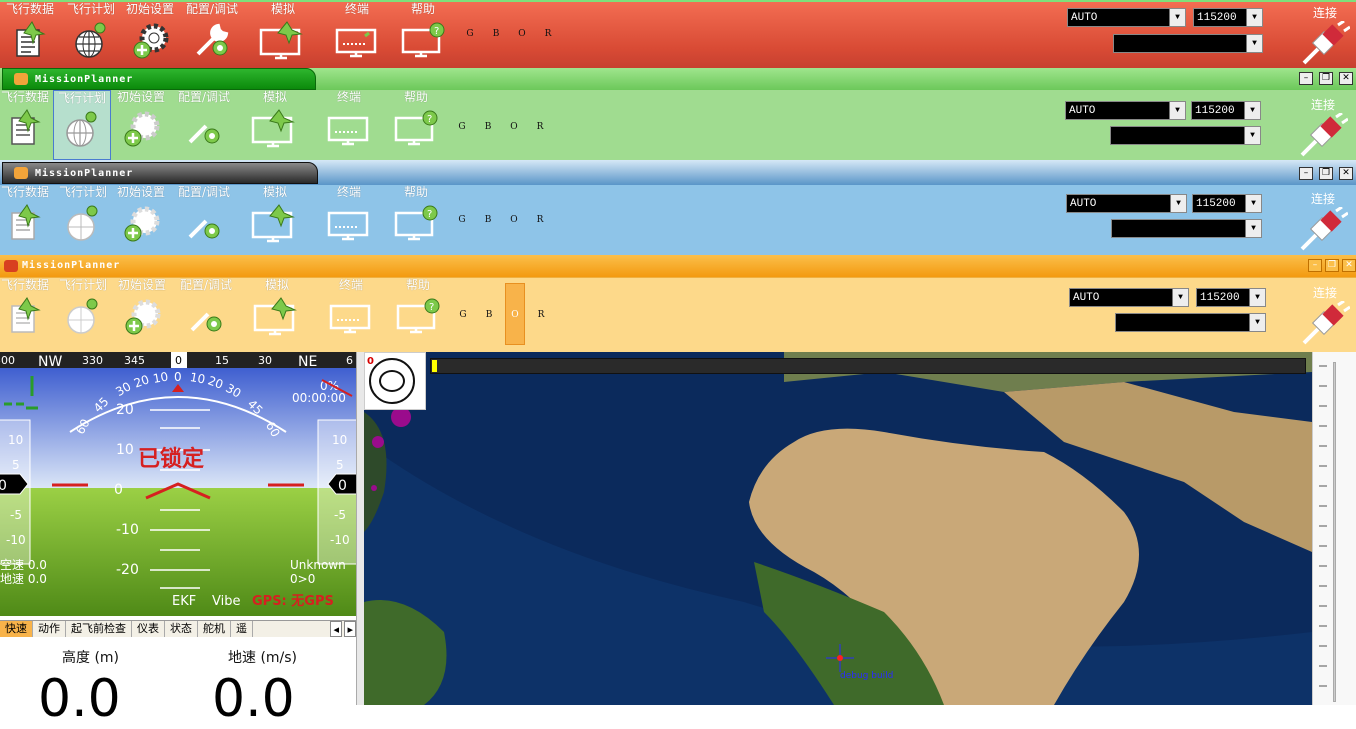 This screenshot has width=1356, height=729. What do you see at coordinates (99, 629) in the screenshot?
I see `tab-preflight: 起飞前检查` at bounding box center [99, 629].